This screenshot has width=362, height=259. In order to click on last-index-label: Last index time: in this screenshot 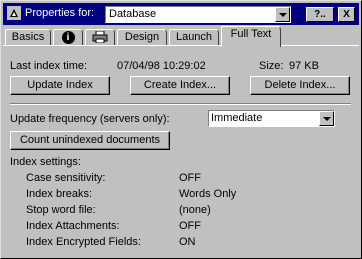, I will do `click(49, 66)`.